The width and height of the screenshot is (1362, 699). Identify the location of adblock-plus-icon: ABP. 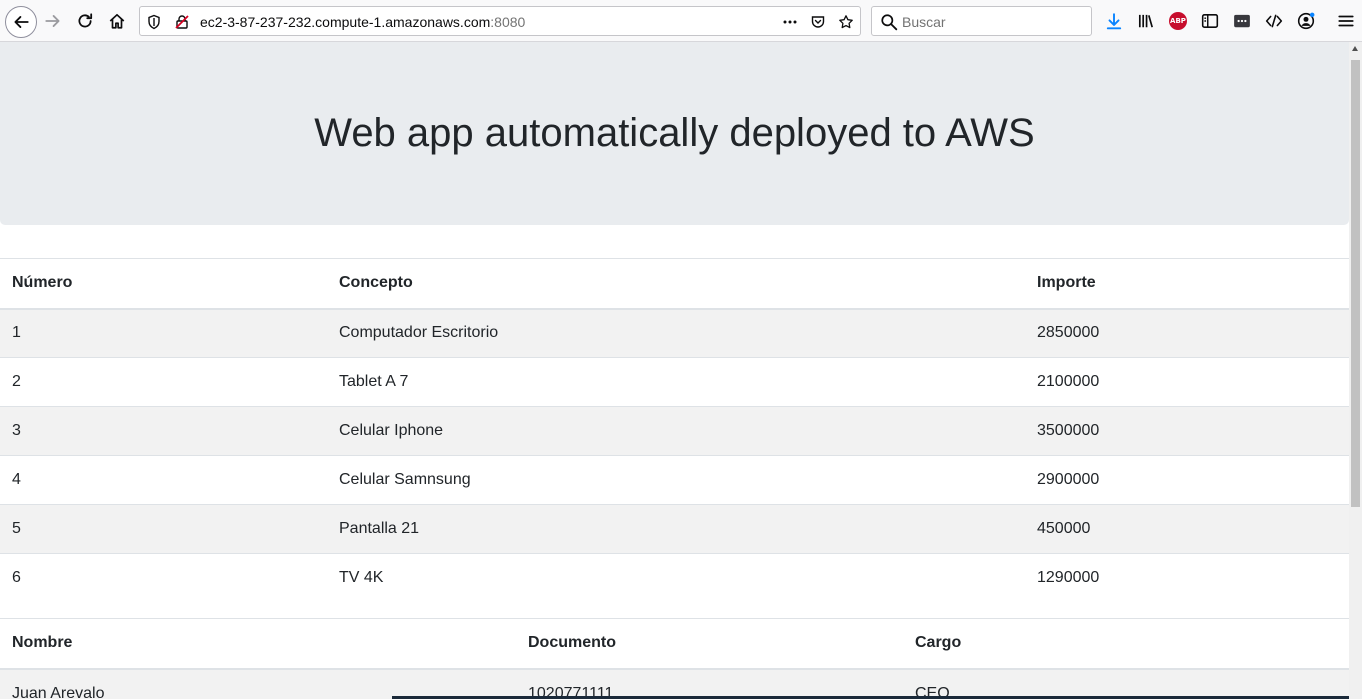
(1178, 21).